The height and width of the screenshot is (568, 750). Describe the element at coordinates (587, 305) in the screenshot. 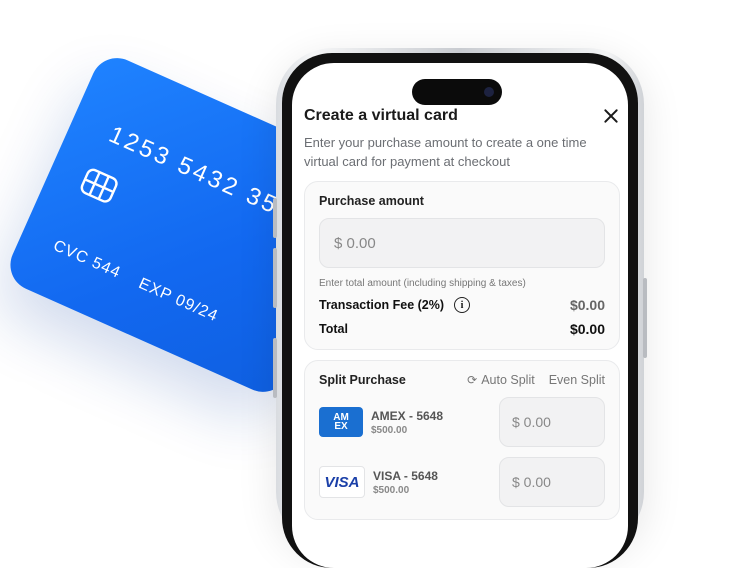

I see `transaction-fee-value: $0.00` at that location.